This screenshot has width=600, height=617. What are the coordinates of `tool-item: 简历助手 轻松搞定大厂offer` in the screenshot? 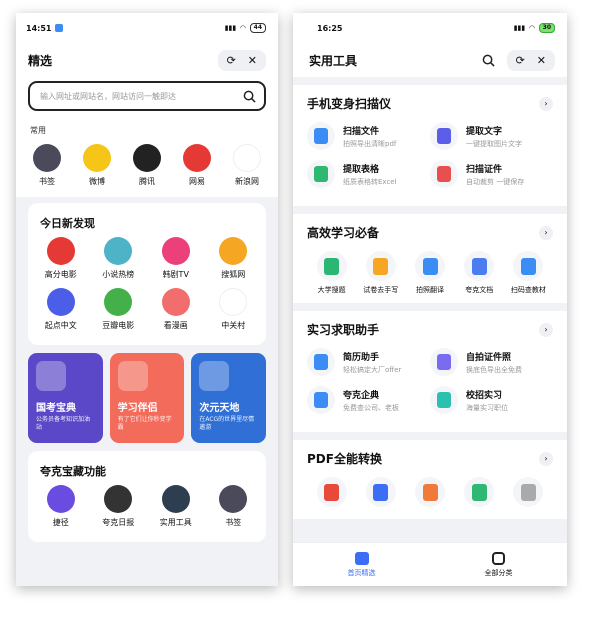 It's located at (368, 362).